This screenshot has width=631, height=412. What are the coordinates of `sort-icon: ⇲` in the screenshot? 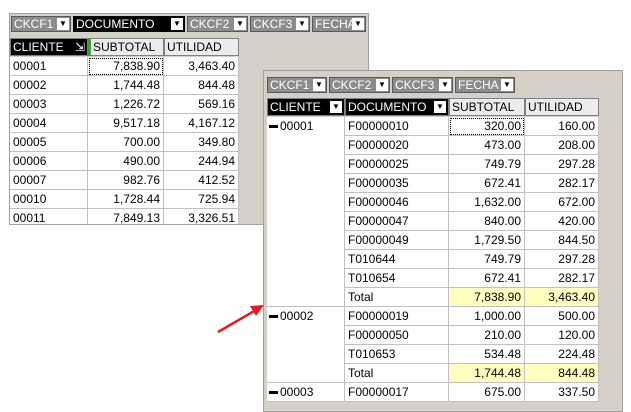 It's located at (80, 47).